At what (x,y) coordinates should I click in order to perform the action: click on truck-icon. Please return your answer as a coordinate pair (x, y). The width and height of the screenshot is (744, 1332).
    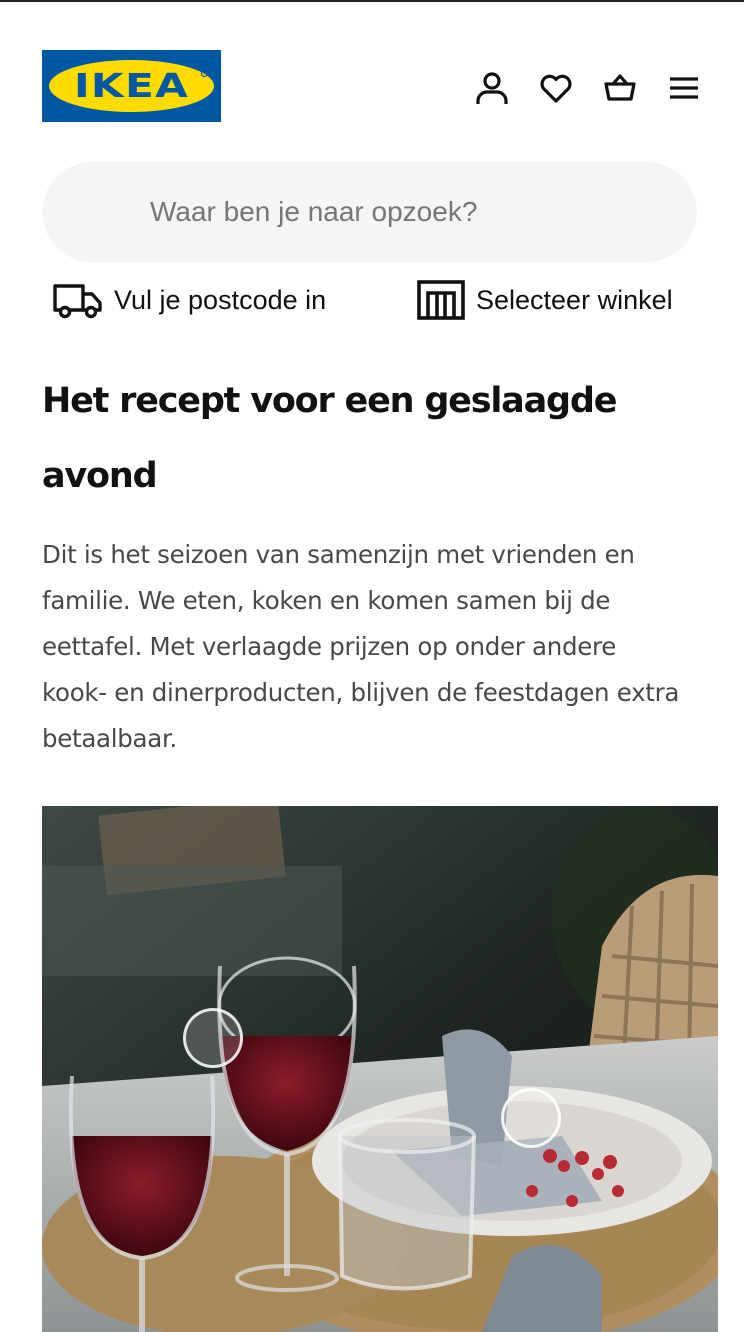
    Looking at the image, I should click on (77, 301).